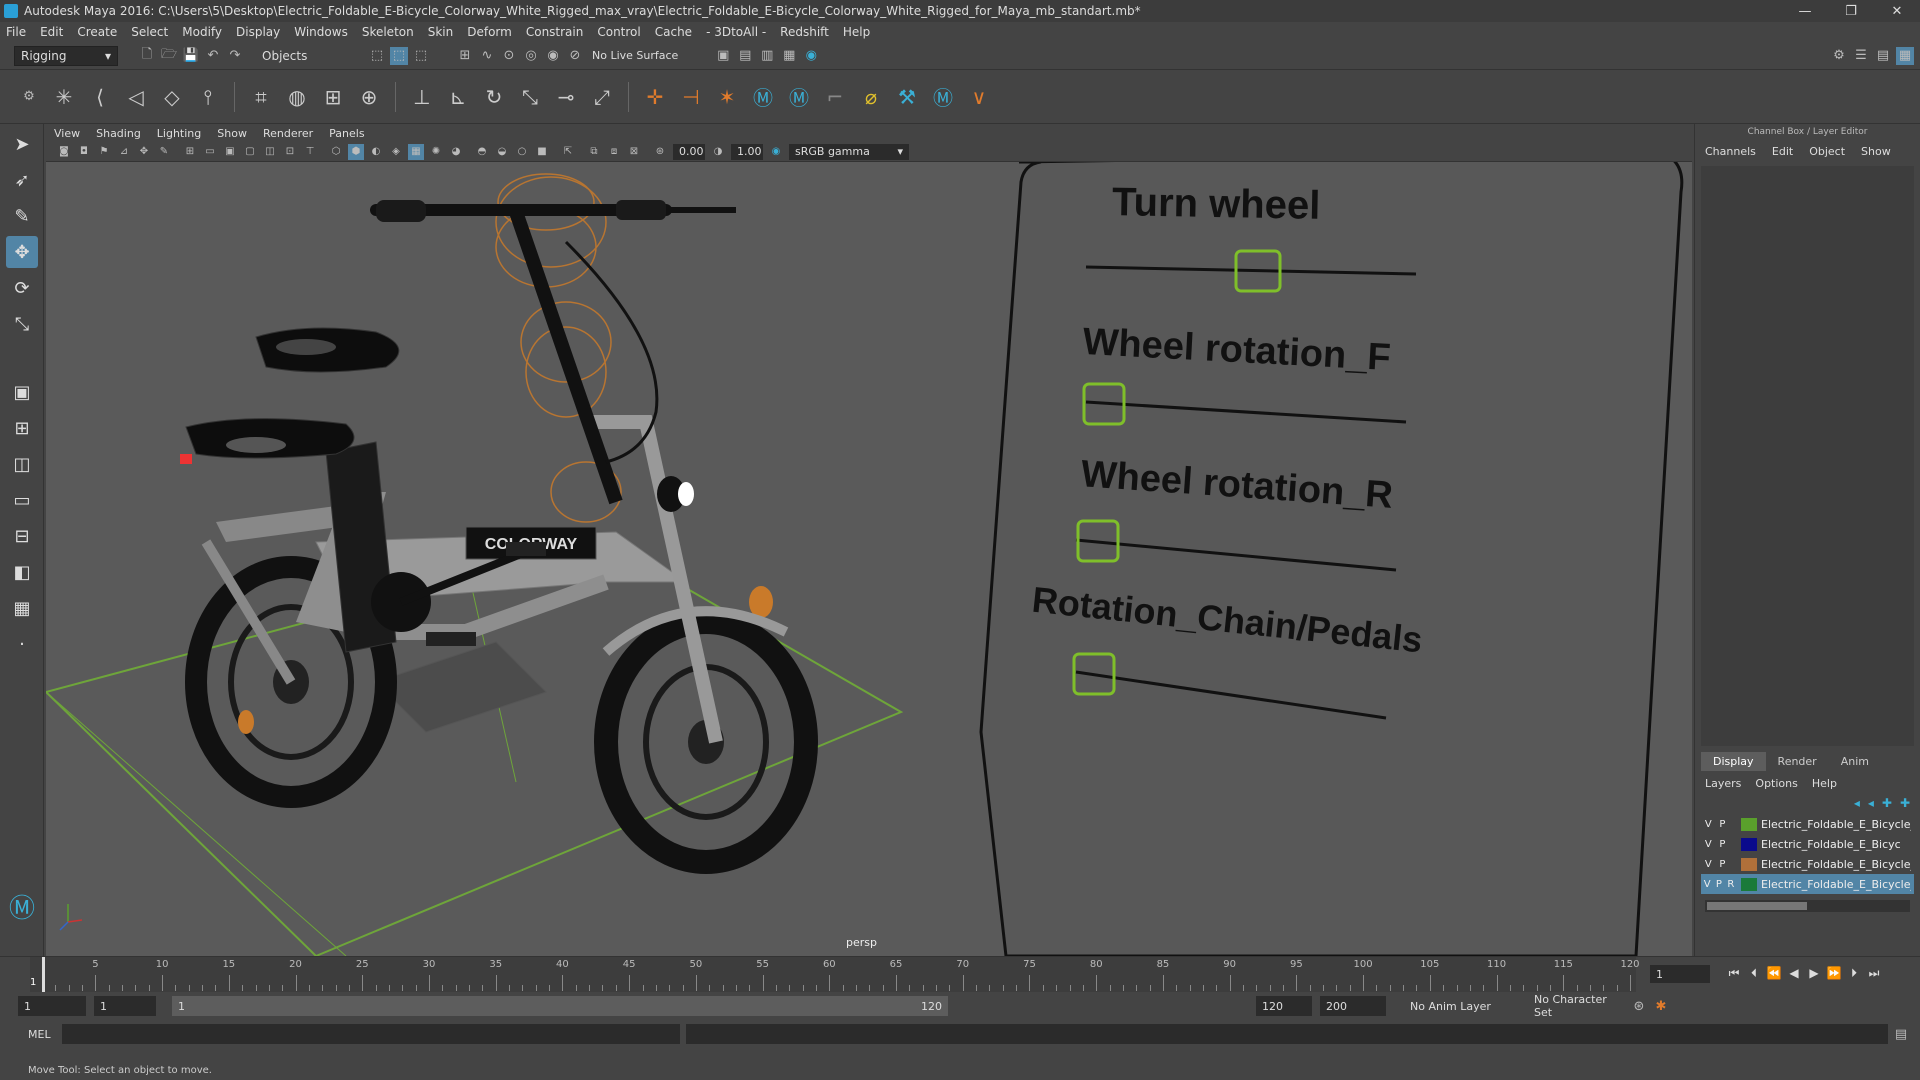 The image size is (1920, 1080). Describe the element at coordinates (288, 133) in the screenshot. I see `vp-menu-renderer: Renderer` at that location.